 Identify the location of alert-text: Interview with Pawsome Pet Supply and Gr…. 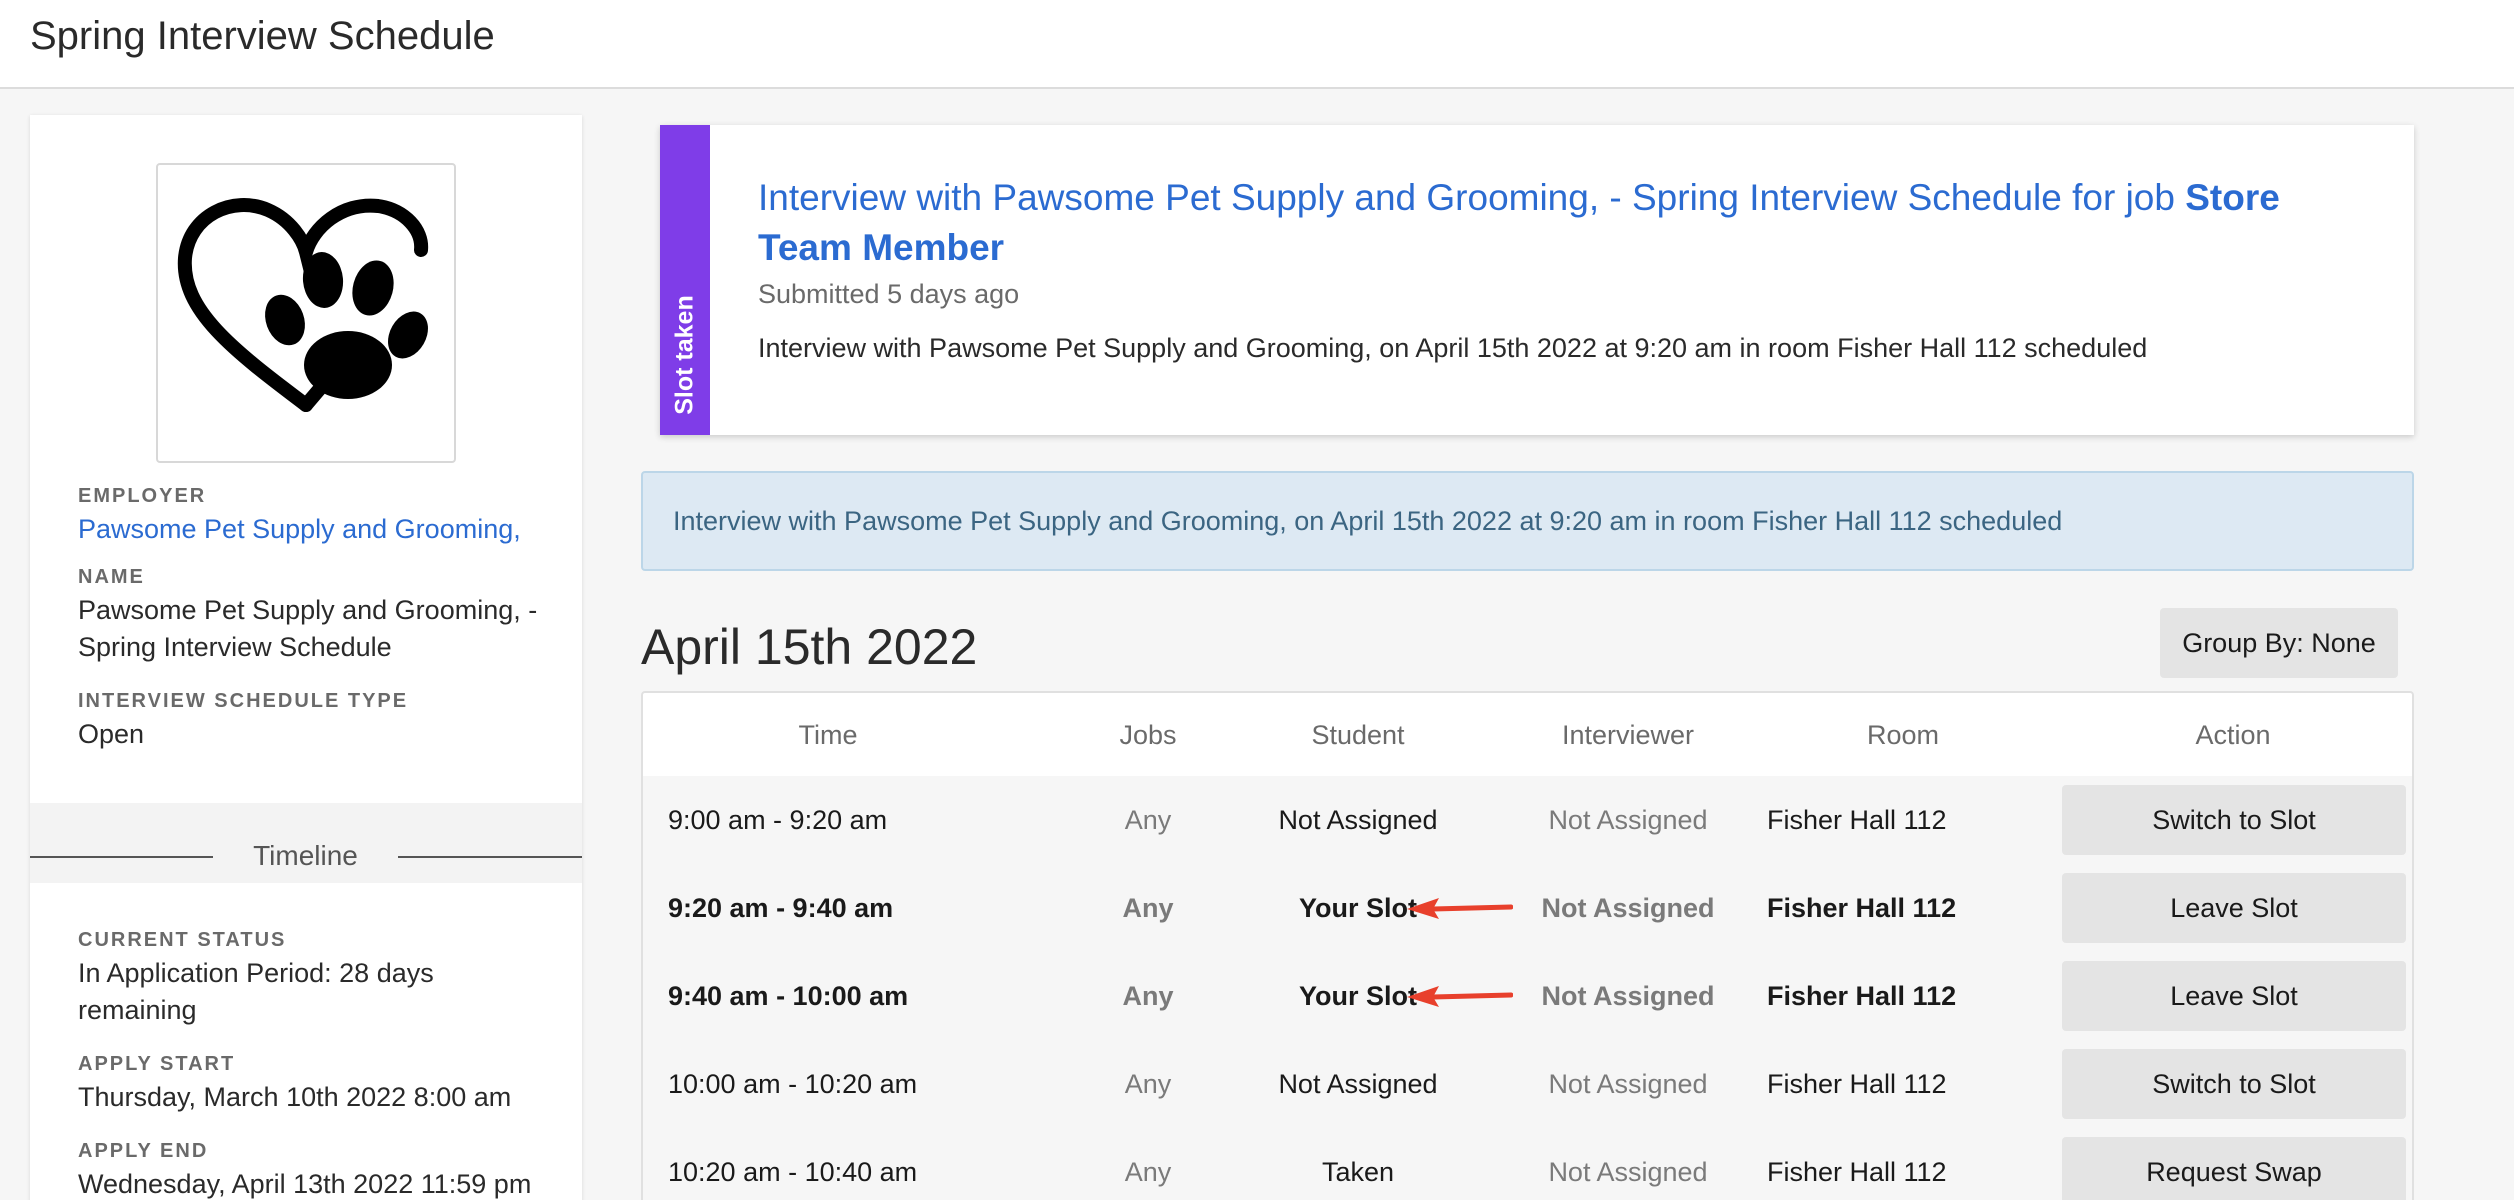
(1368, 521).